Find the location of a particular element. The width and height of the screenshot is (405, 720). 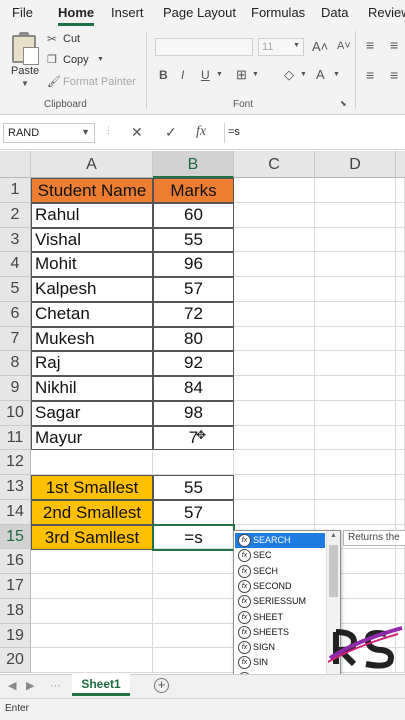

student-name-cell: Sagar is located at coordinates (92, 413).